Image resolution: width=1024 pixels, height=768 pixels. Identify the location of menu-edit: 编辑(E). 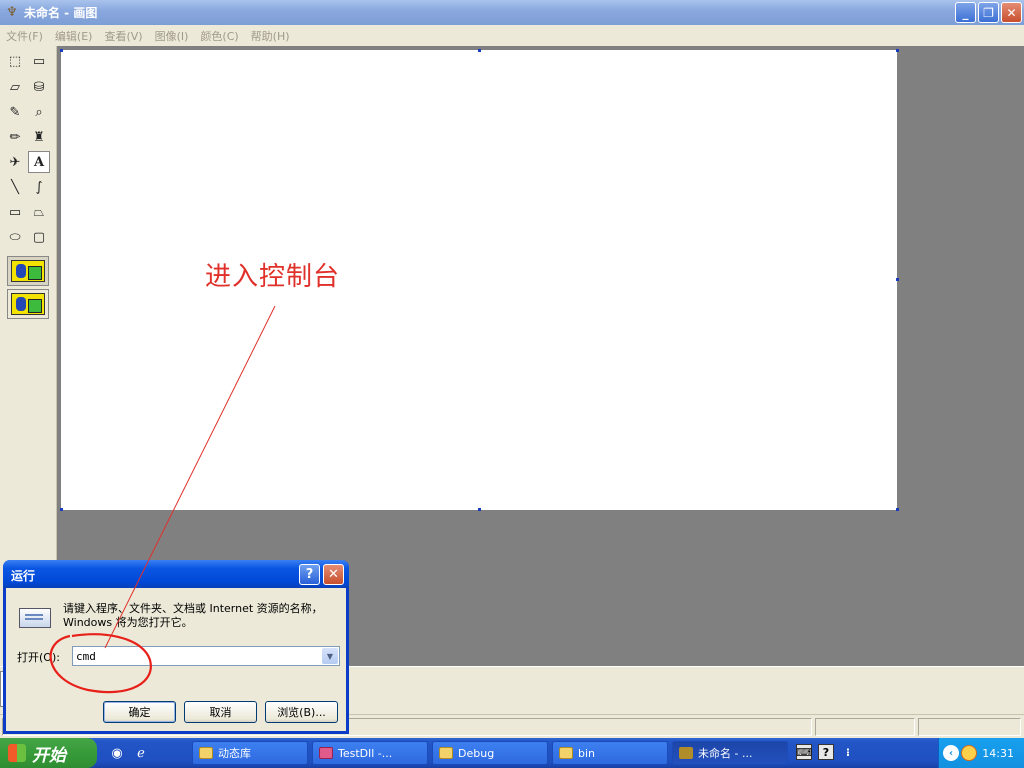
(74, 36).